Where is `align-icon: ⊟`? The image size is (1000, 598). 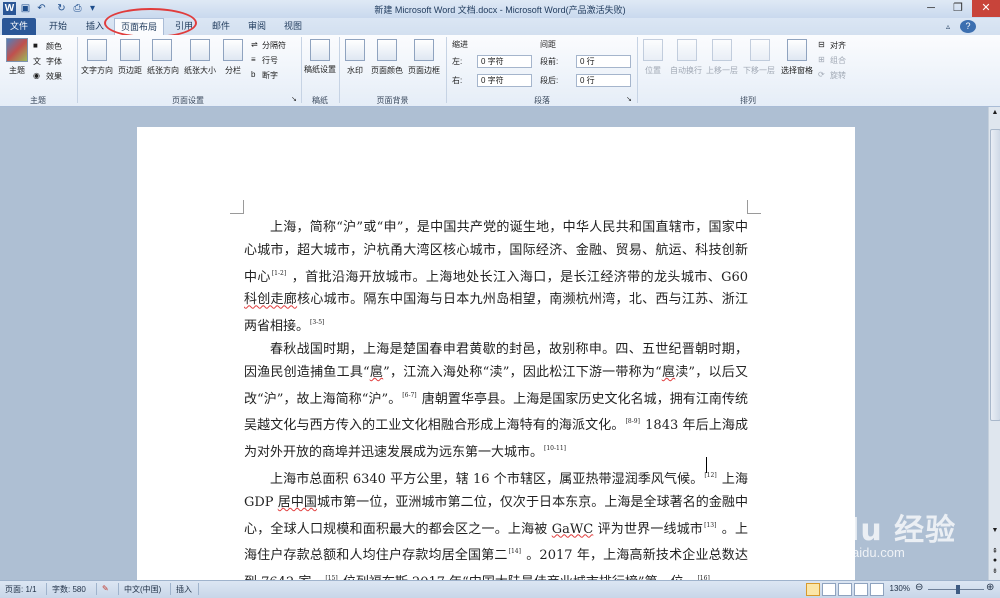 align-icon: ⊟ is located at coordinates (821, 44).